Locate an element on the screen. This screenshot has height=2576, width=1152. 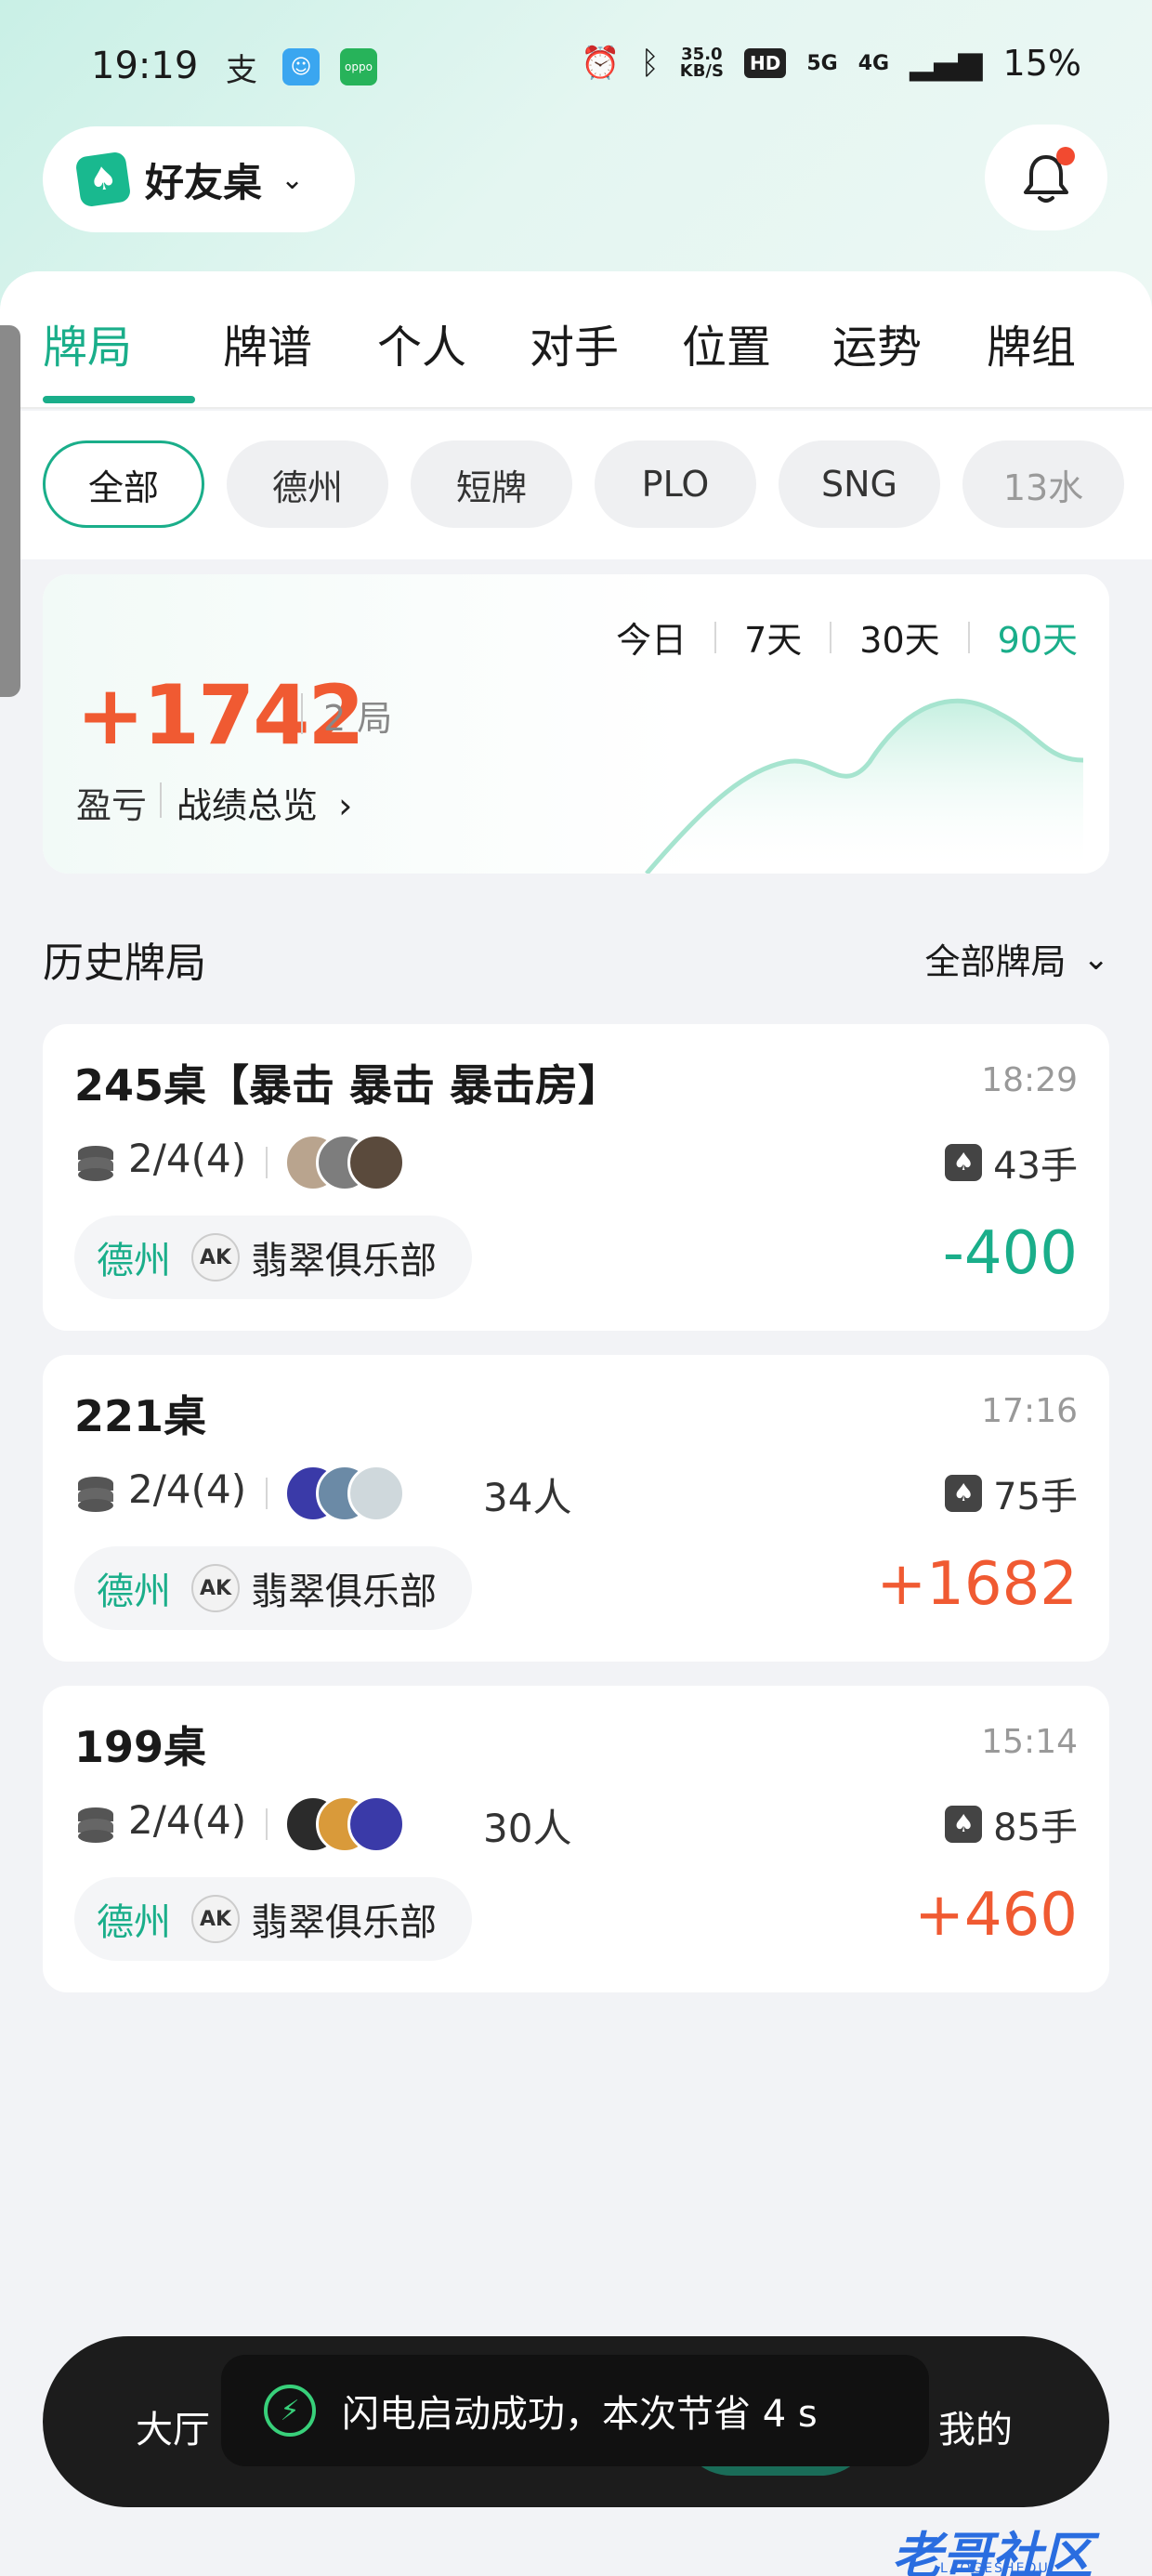
game-result: +1682 is located at coordinates (978, 1584).